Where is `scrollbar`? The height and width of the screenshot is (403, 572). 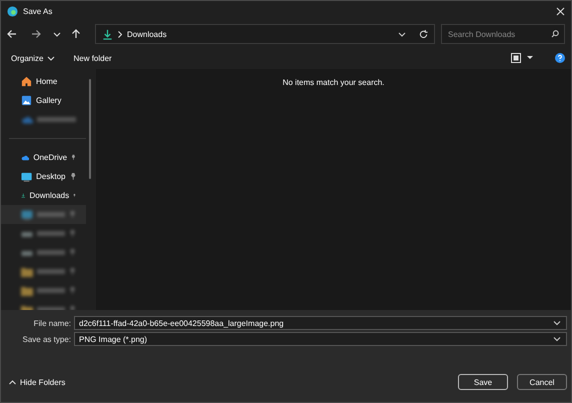 scrollbar is located at coordinates (90, 129).